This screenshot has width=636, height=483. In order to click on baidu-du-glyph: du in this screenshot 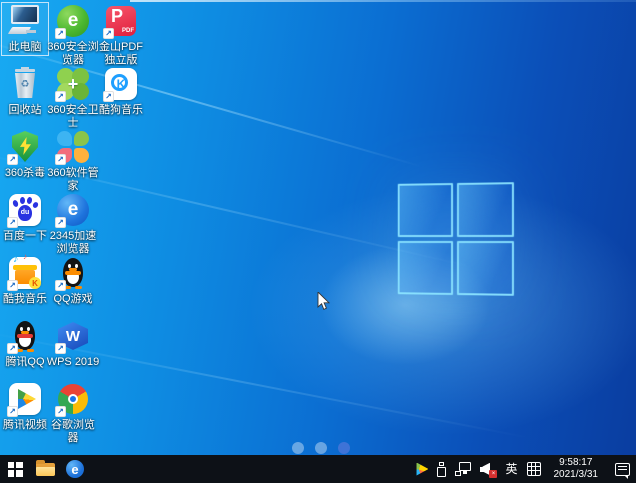, I will do `click(25, 212)`.